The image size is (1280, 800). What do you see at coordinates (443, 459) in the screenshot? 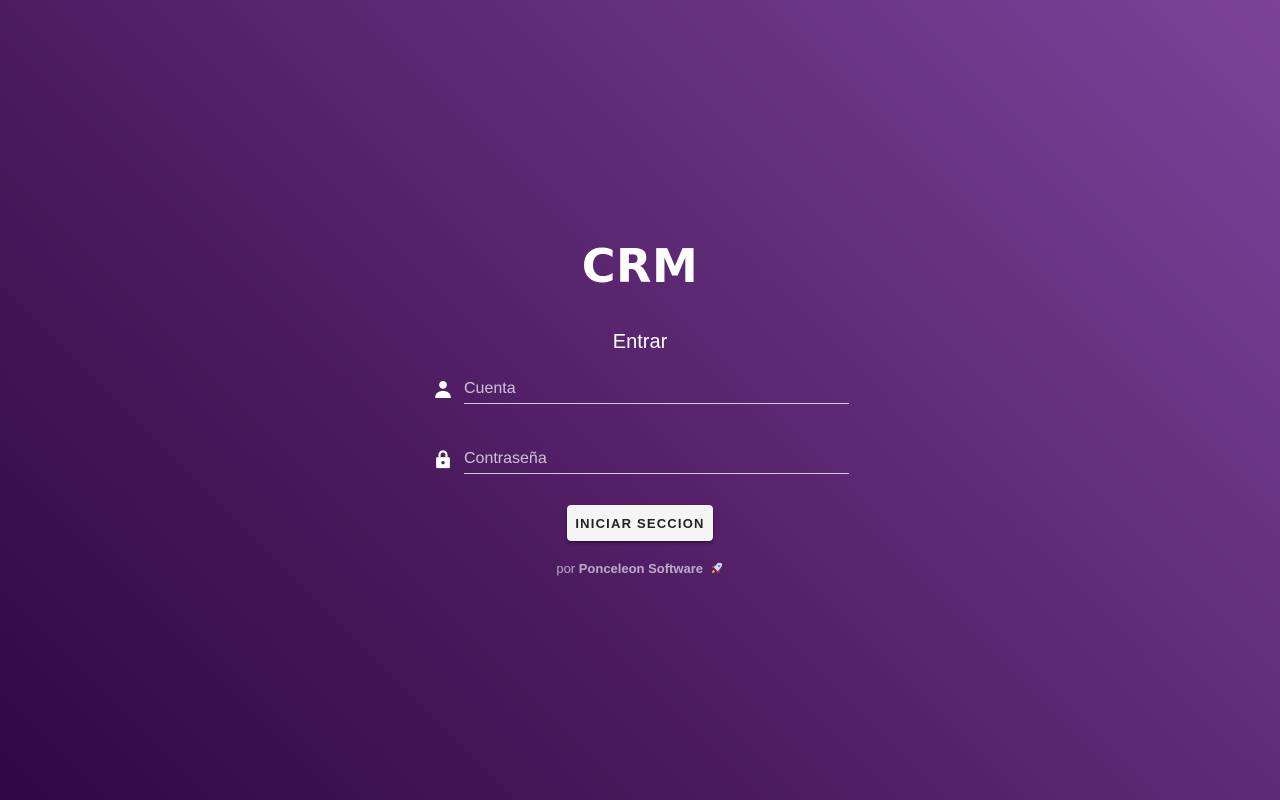
I see `lock-icon` at bounding box center [443, 459].